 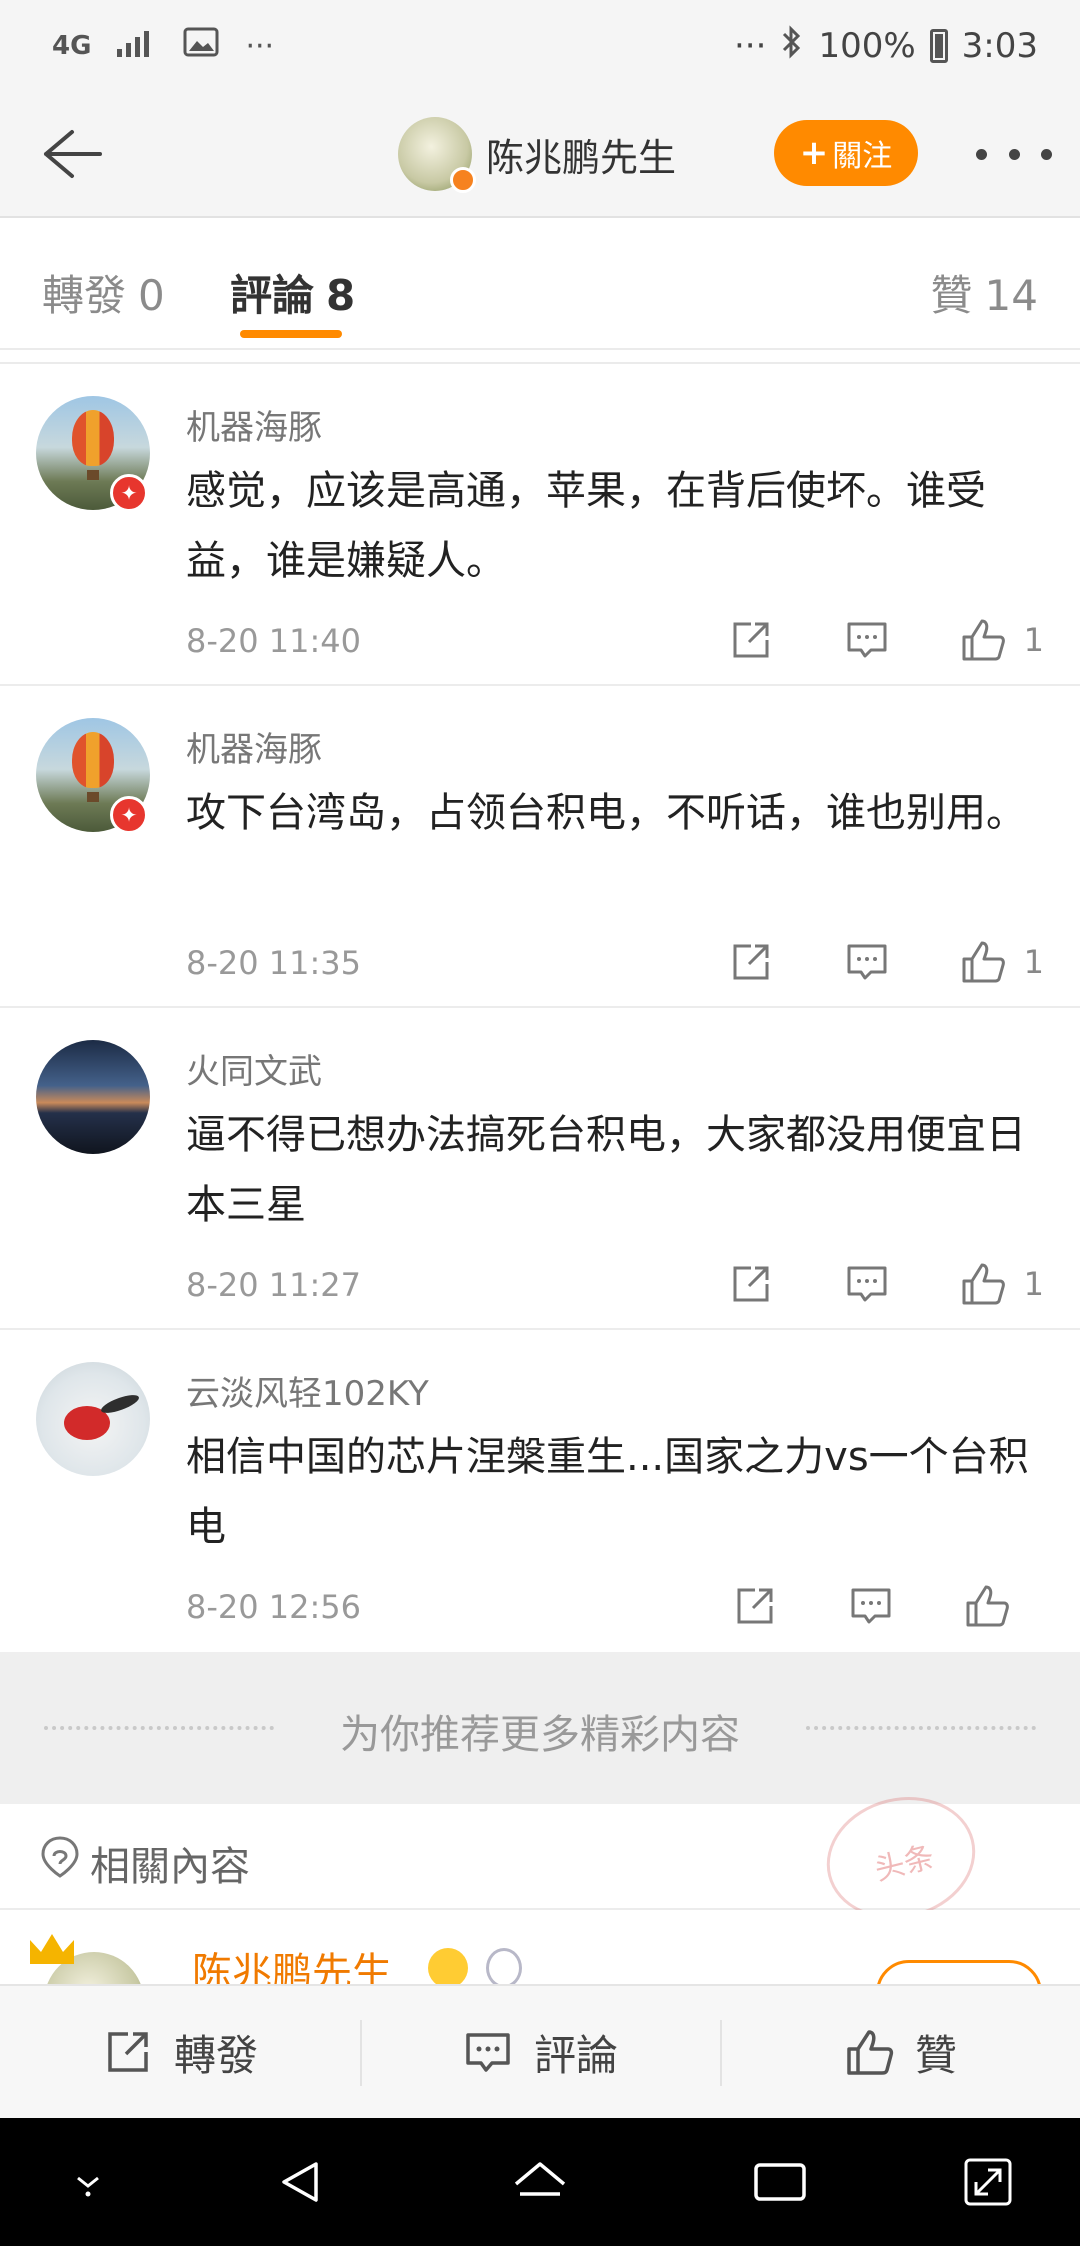 I want to click on nav-recents-button, so click(x=780, y=2182).